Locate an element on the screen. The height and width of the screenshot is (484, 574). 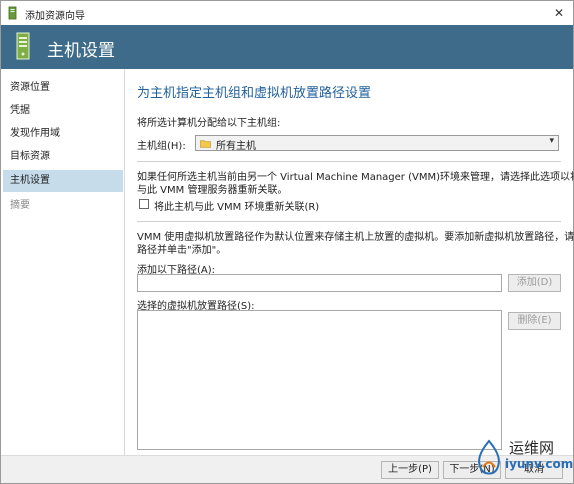
watermark-text: 运维网 is located at coordinates (532, 448).